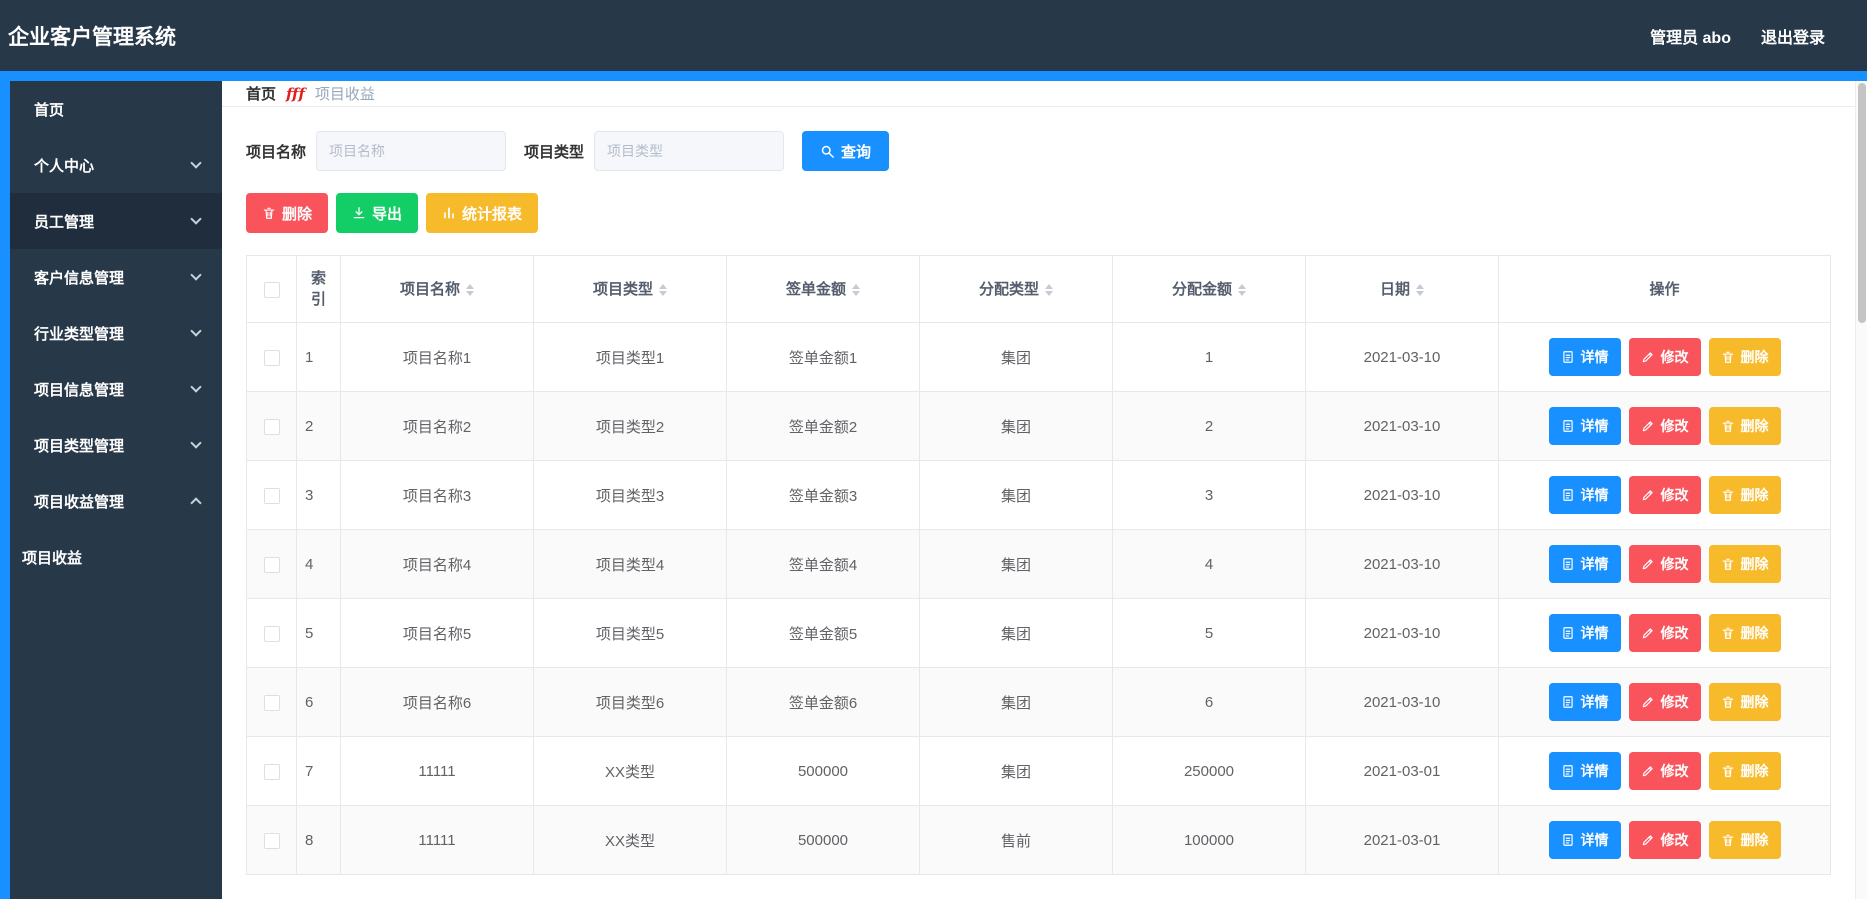 This screenshot has width=1867, height=899. What do you see at coordinates (116, 221) in the screenshot?
I see `sidebar-item-2: 员工管理` at bounding box center [116, 221].